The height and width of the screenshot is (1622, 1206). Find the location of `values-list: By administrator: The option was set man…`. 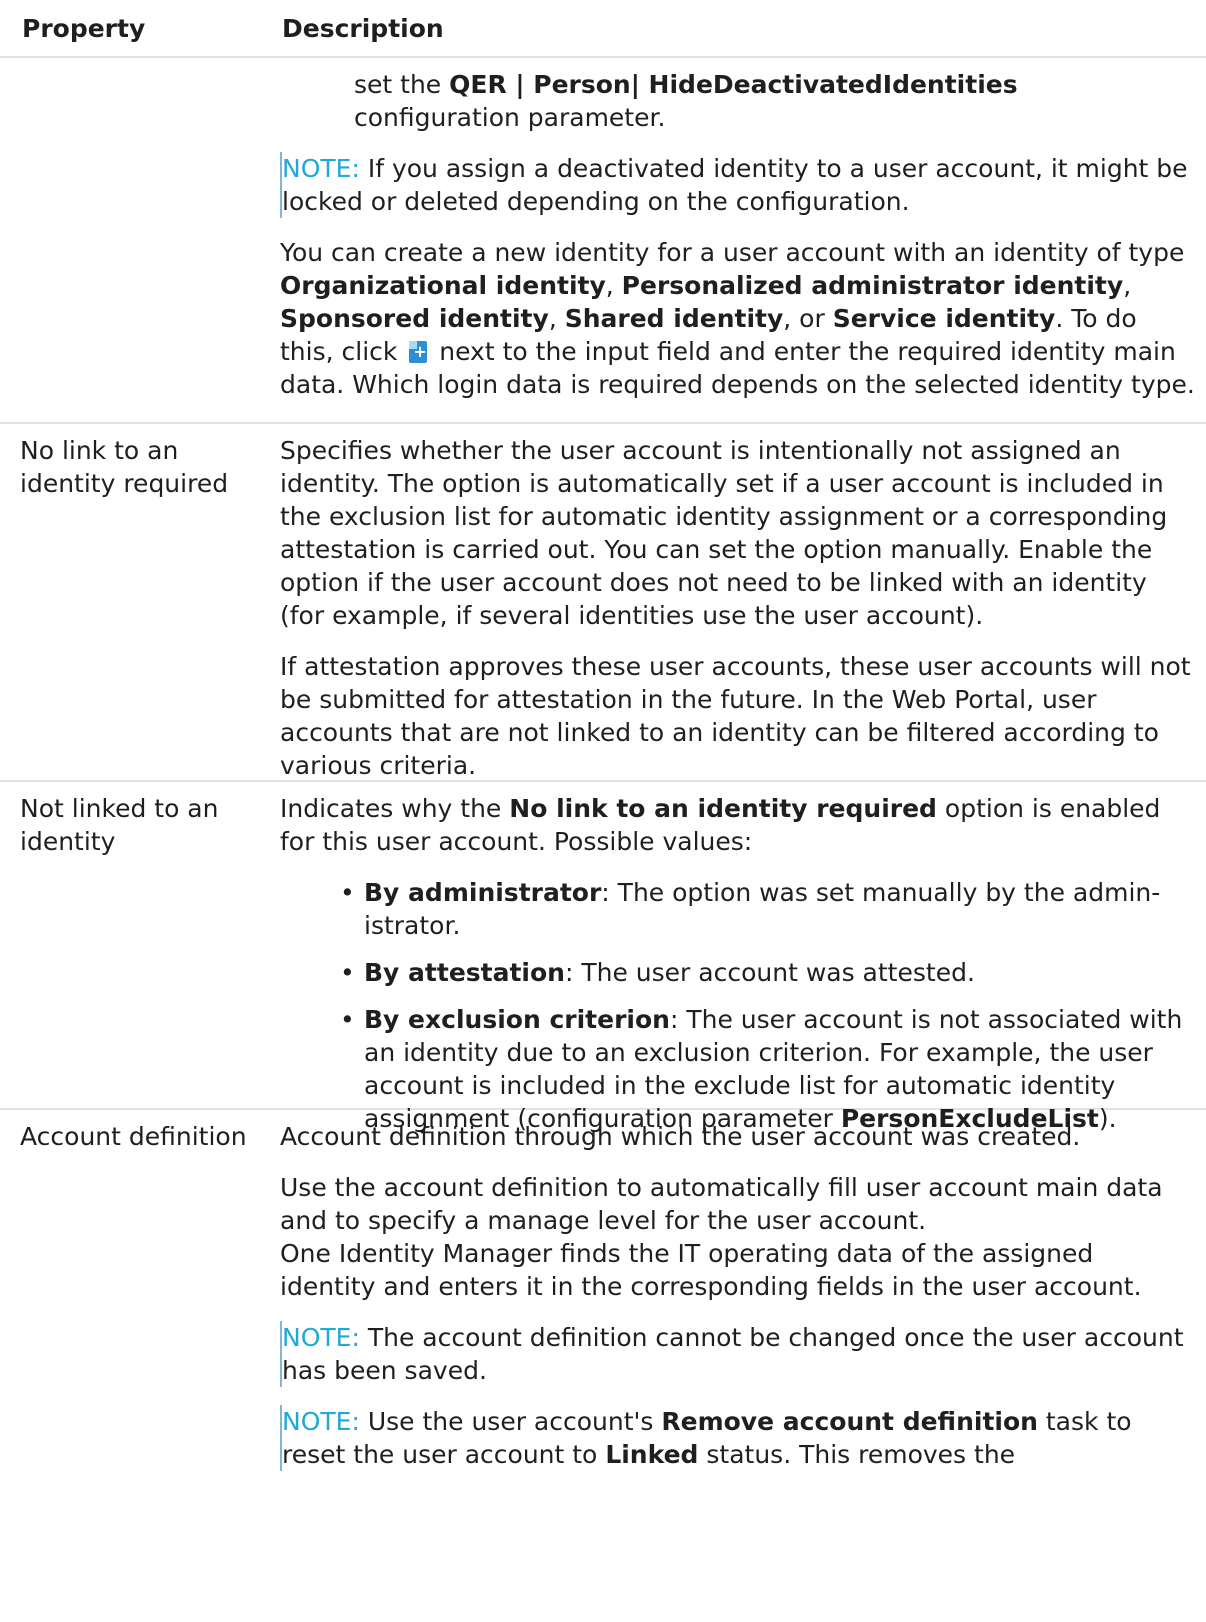

values-list: By administrator: The option was set man… is located at coordinates (737, 1005).